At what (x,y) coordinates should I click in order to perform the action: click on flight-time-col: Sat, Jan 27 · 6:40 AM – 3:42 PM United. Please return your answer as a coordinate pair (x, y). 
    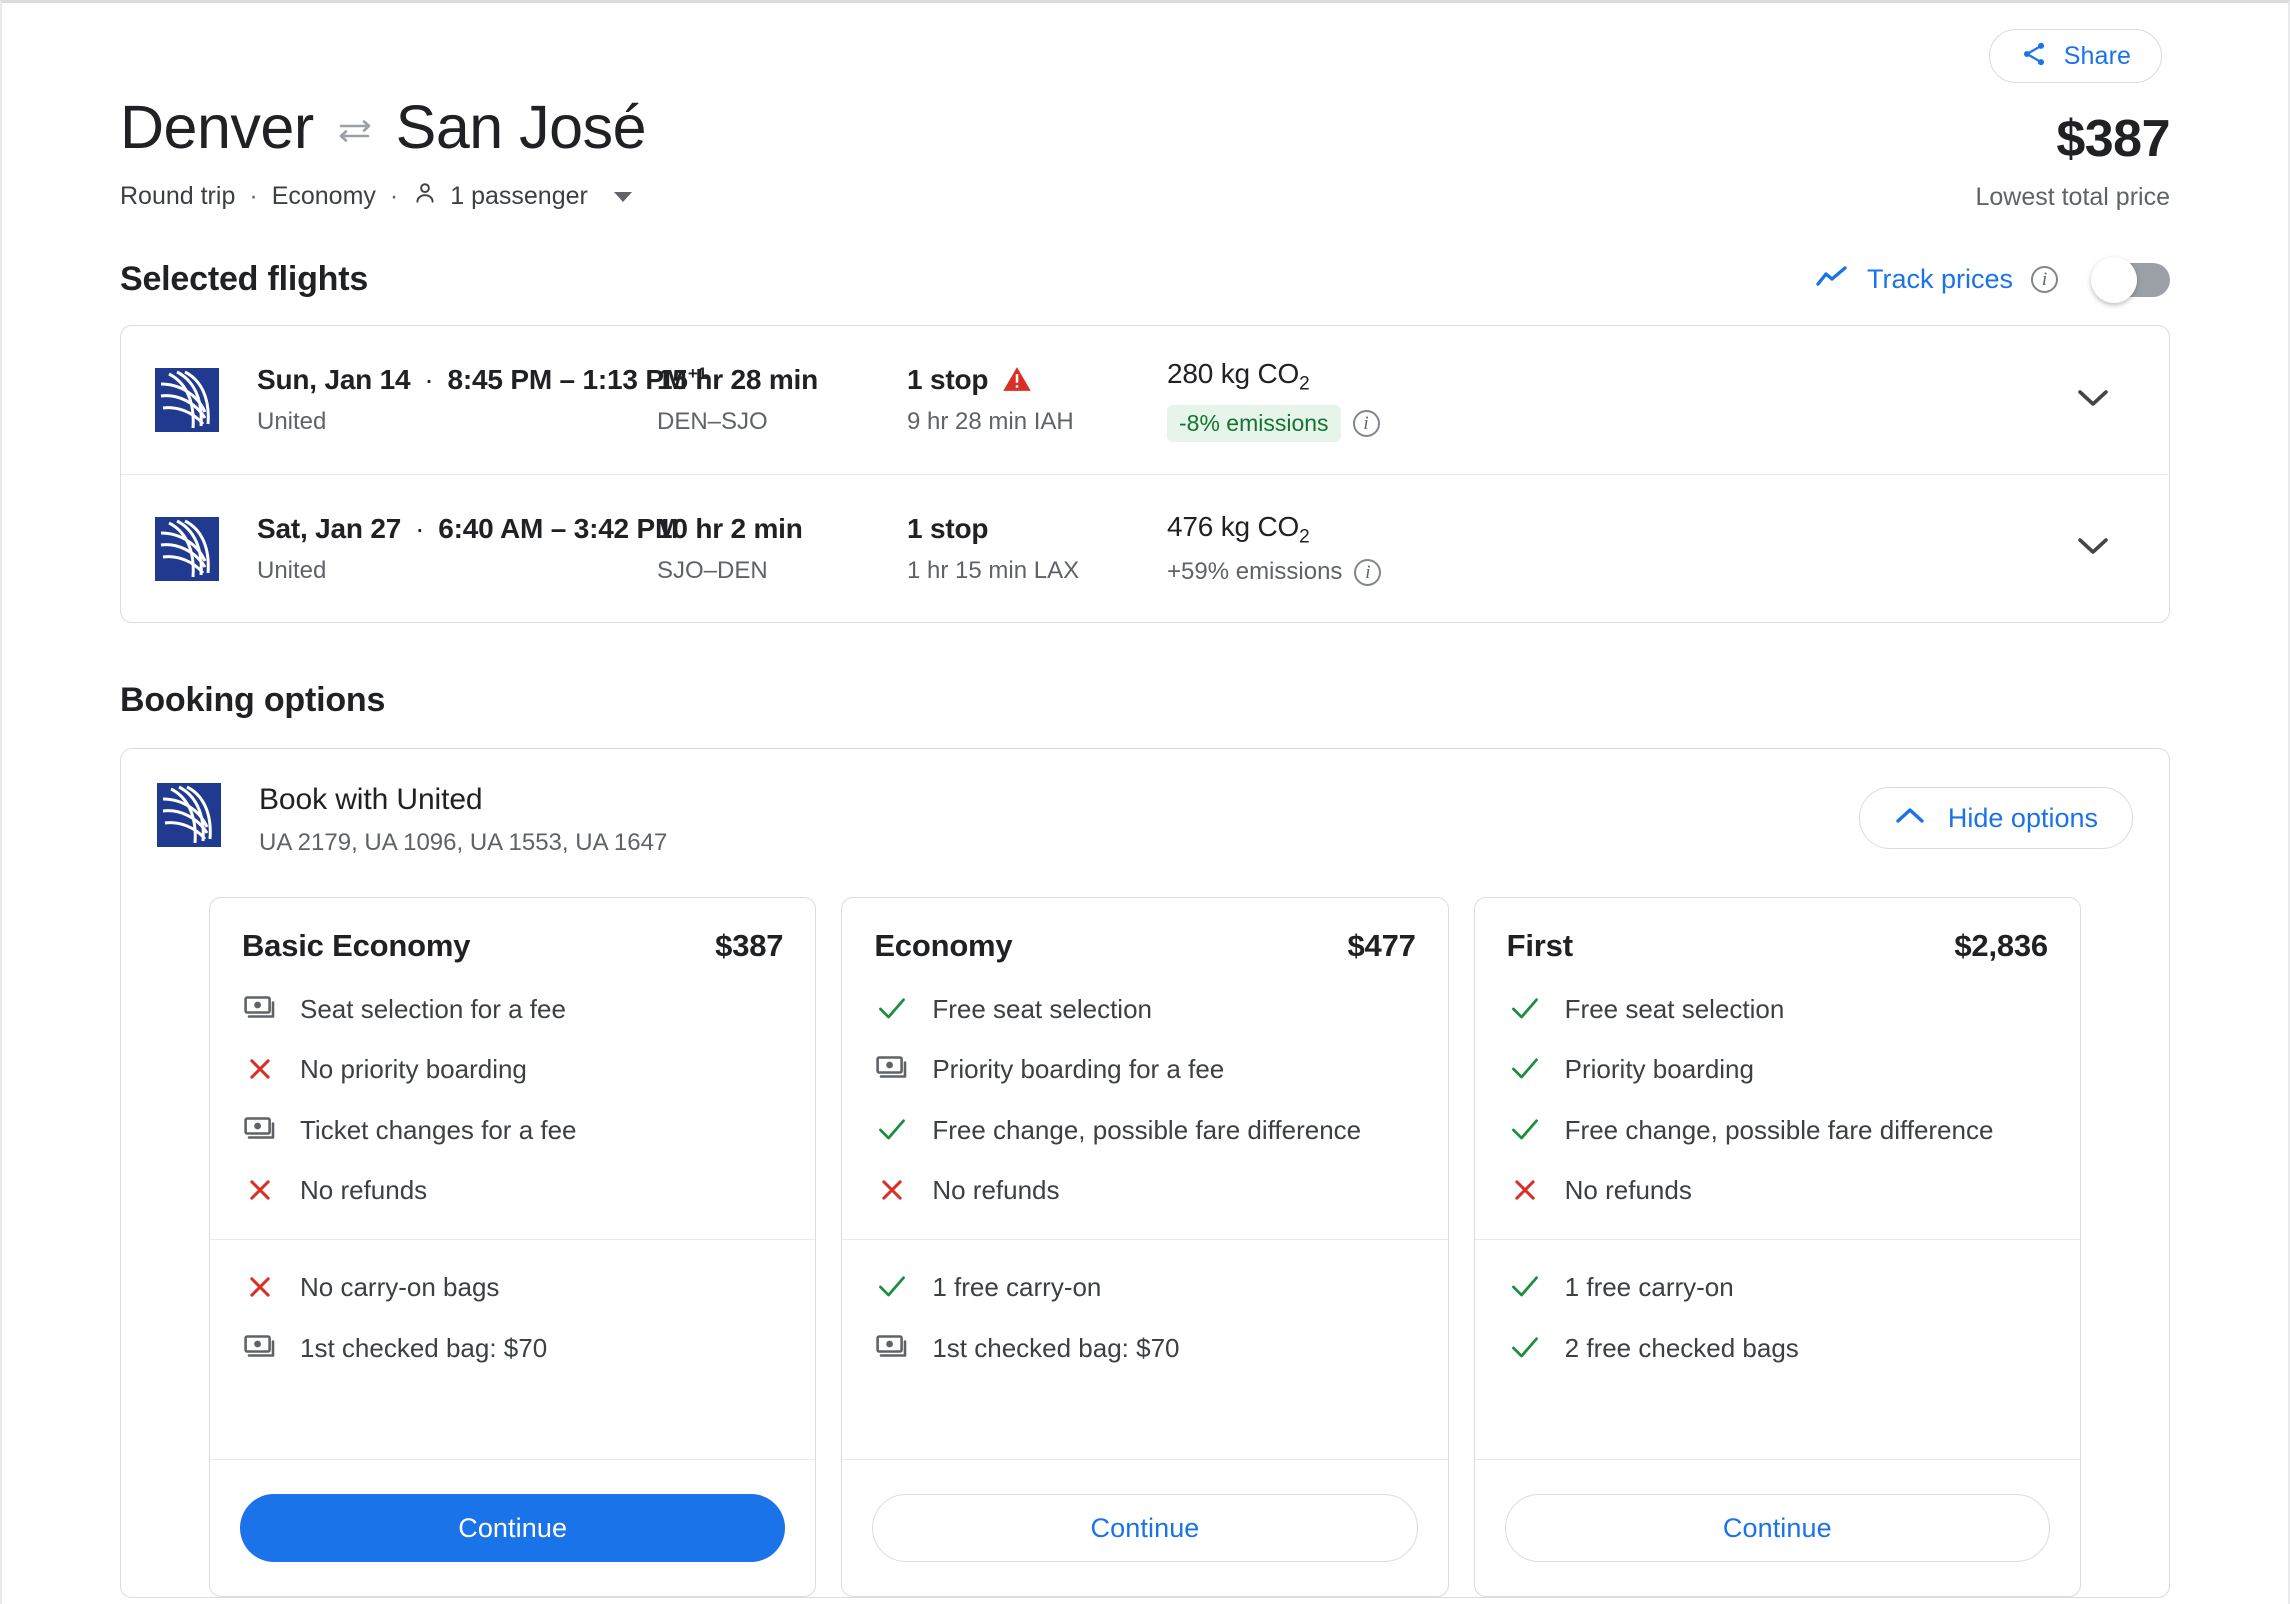
    Looking at the image, I should click on (467, 548).